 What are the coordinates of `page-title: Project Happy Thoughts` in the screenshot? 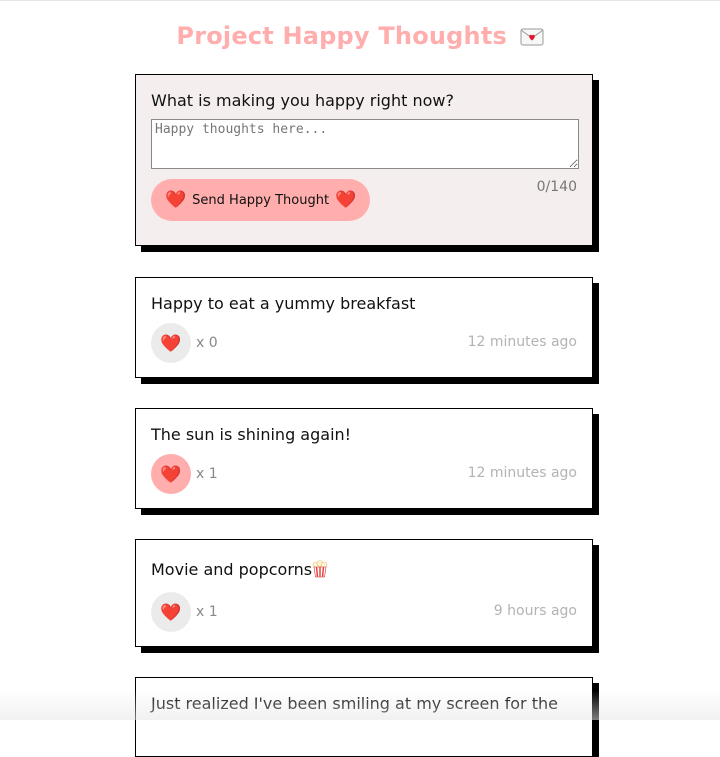 It's located at (360, 36).